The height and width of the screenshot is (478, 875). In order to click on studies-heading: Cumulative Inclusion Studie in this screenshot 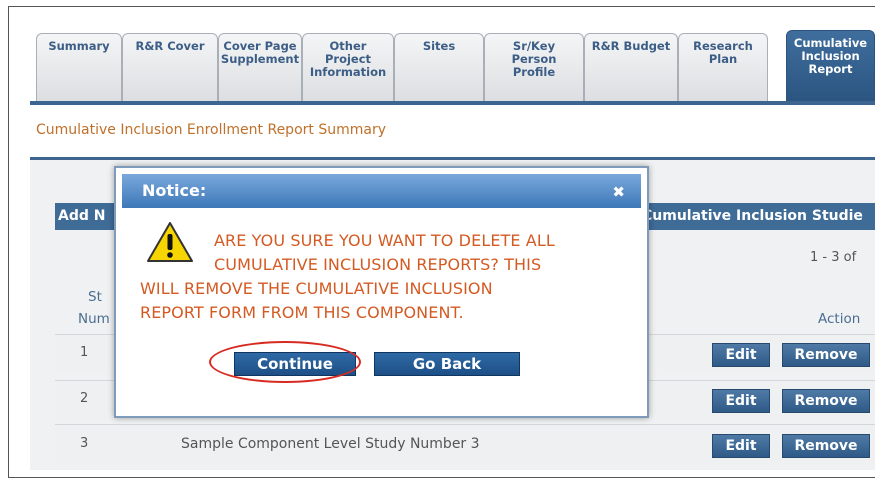, I will do `click(752, 216)`.